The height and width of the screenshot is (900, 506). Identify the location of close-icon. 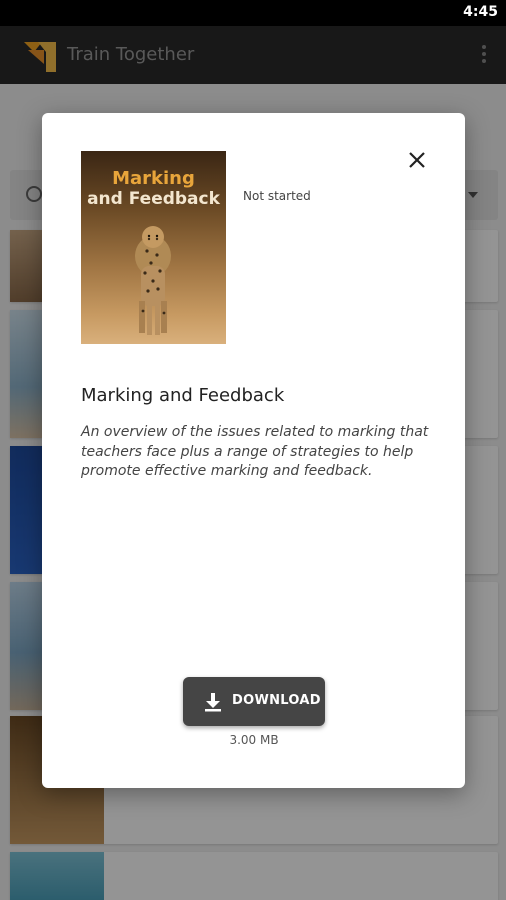
(417, 160).